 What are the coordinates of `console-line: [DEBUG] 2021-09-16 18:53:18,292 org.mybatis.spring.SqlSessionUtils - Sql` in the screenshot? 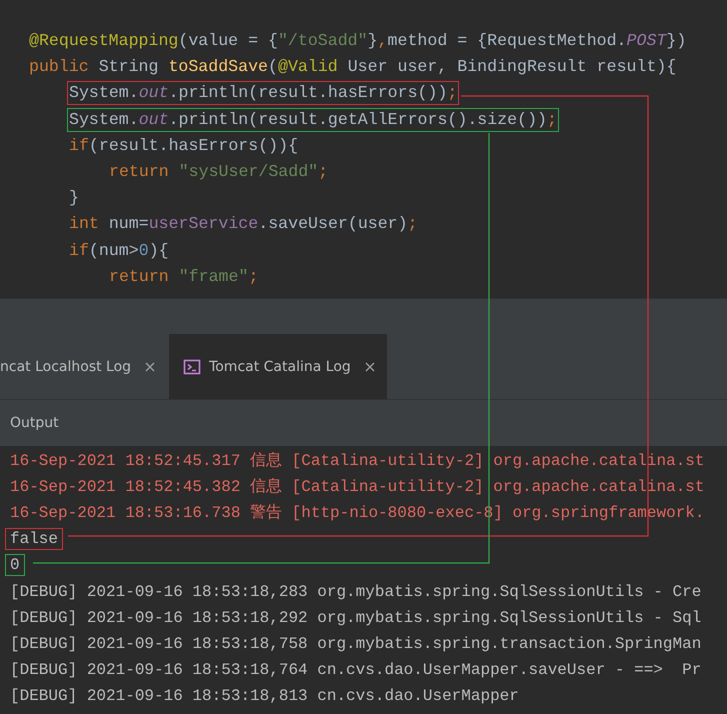 It's located at (355, 618).